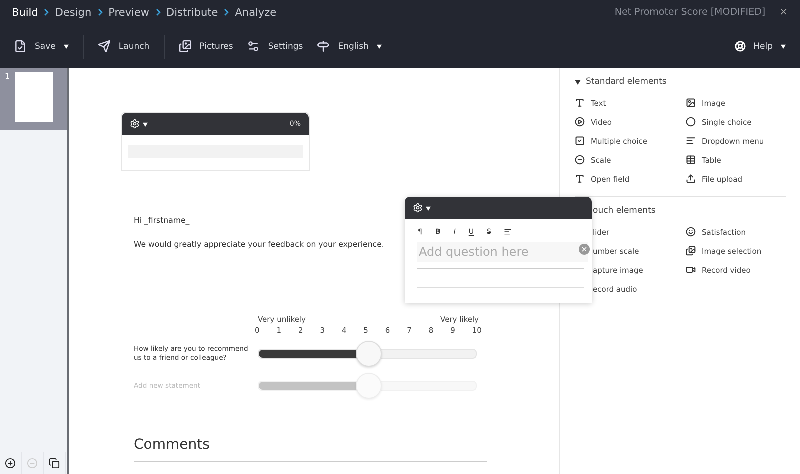 This screenshot has height=474, width=800. Describe the element at coordinates (580, 141) in the screenshot. I see `checkbox-icon` at that location.